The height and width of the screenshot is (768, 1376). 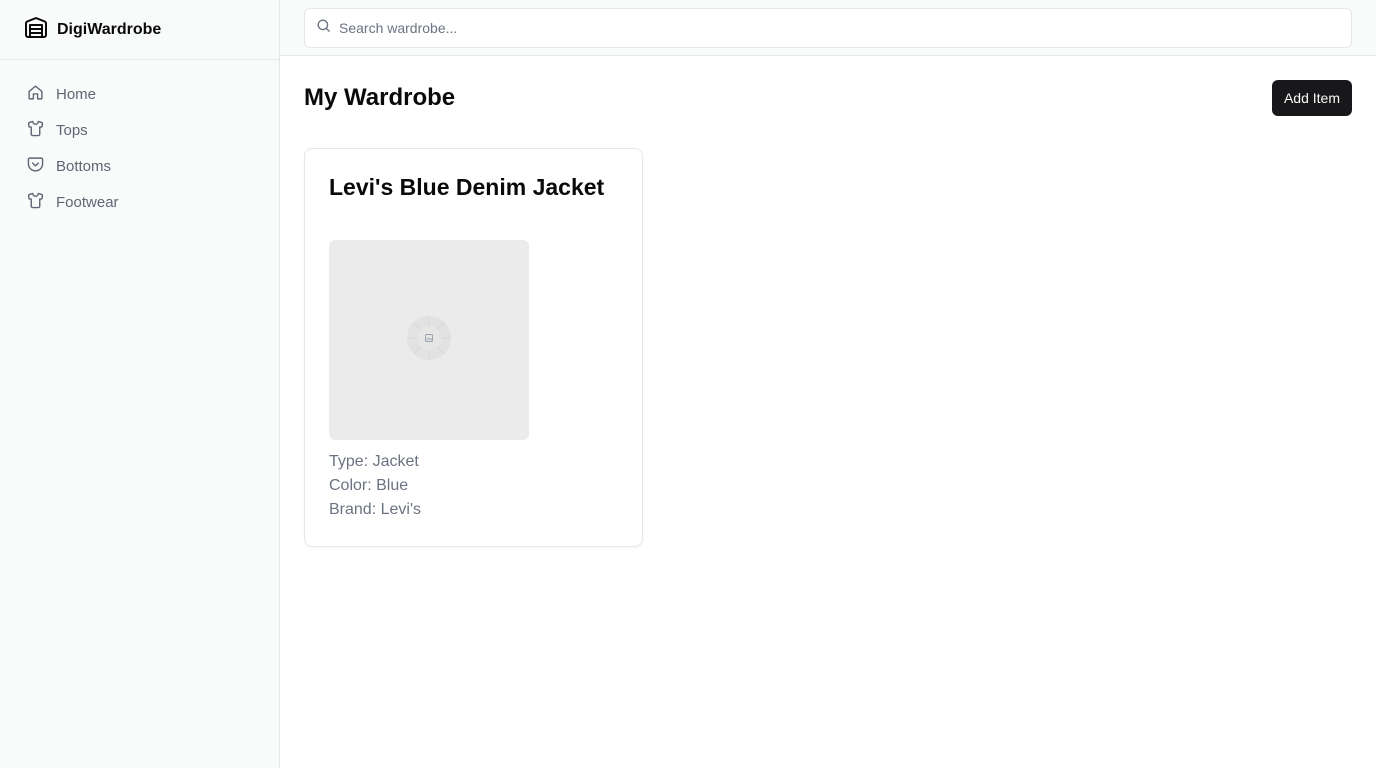 I want to click on sidebar-item-label: Tops, so click(x=72, y=130).